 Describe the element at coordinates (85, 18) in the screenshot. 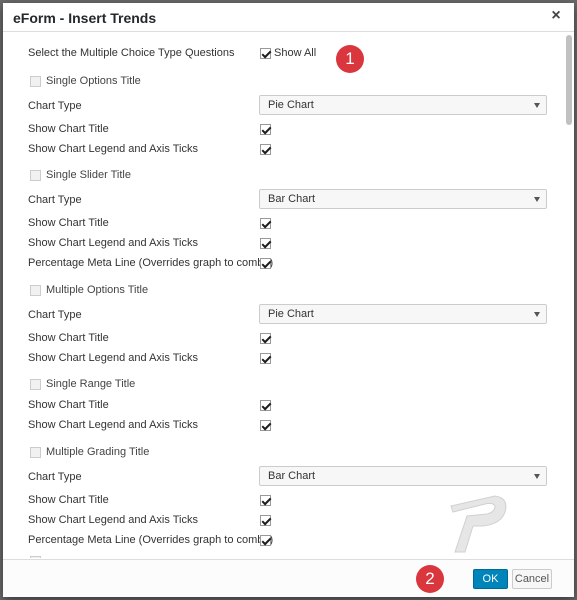

I see `dialog-title: eForm - Insert Trends` at that location.